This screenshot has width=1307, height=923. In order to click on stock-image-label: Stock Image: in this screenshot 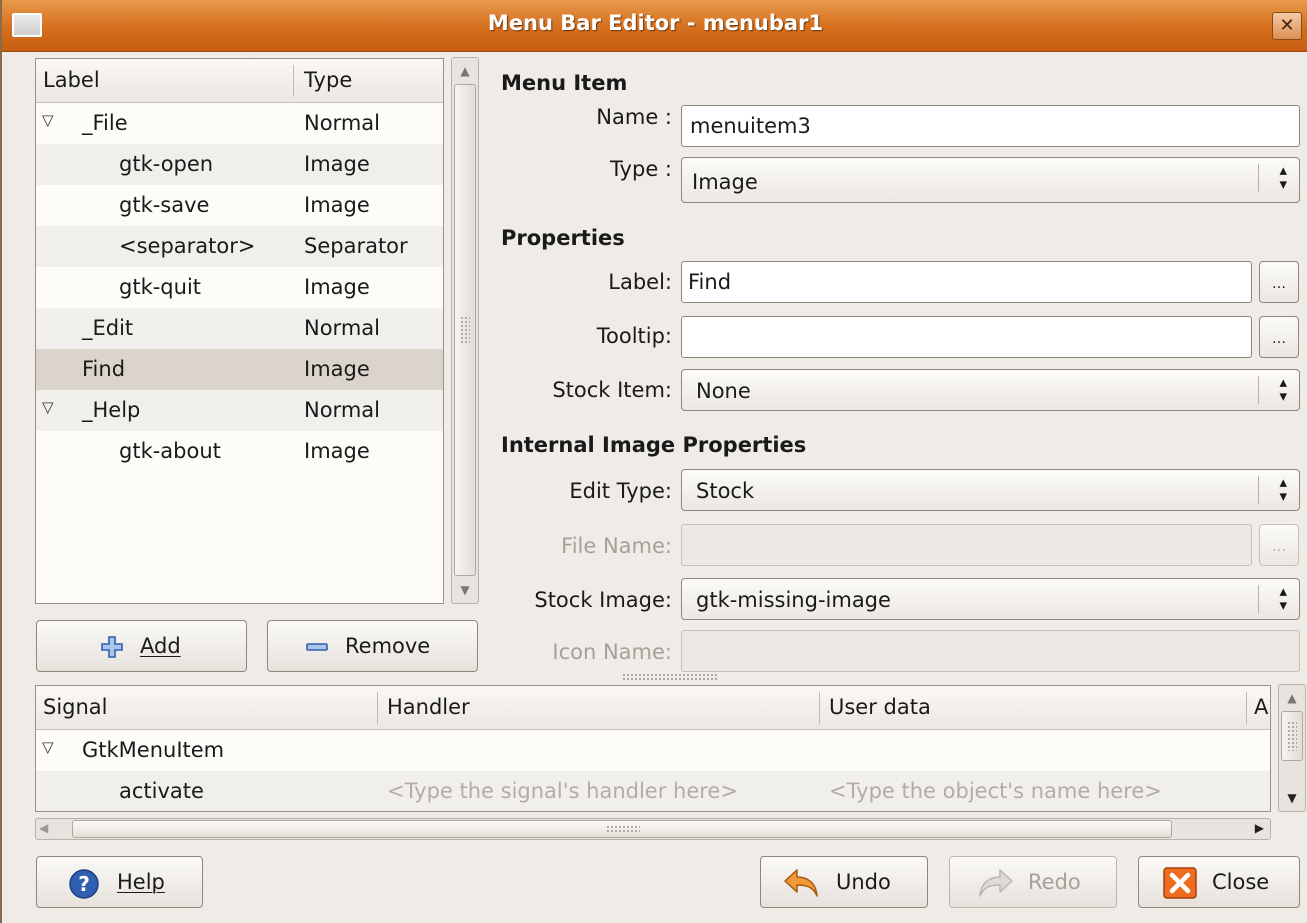, I will do `click(603, 600)`.